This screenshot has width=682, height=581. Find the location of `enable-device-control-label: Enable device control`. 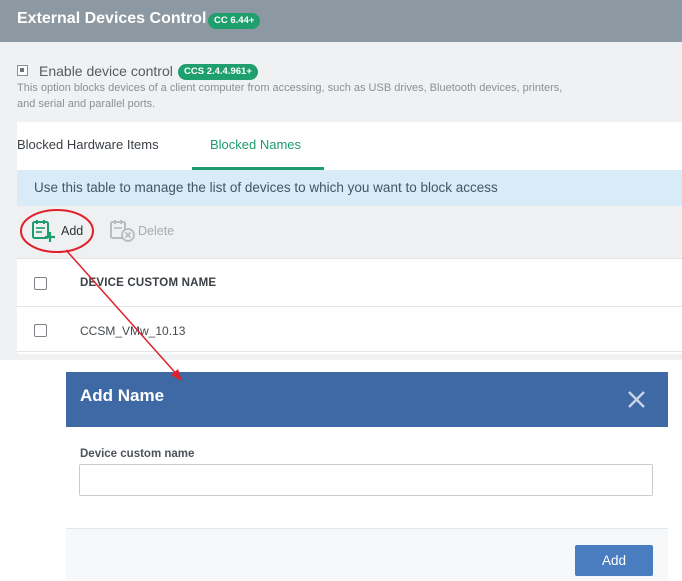

enable-device-control-label: Enable device control is located at coordinates (106, 71).